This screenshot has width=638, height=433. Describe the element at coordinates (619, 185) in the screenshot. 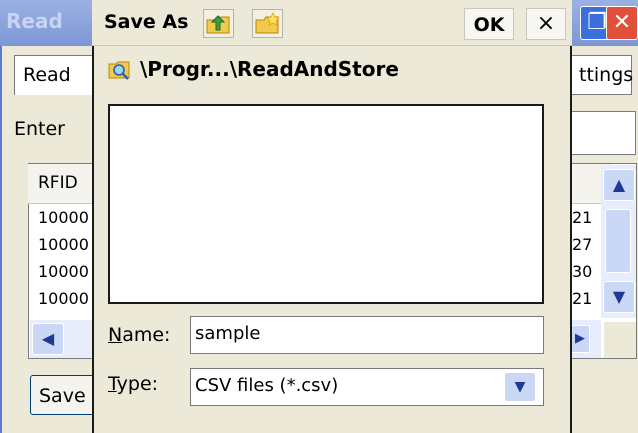

I see `scroll-up-button: ▲` at that location.